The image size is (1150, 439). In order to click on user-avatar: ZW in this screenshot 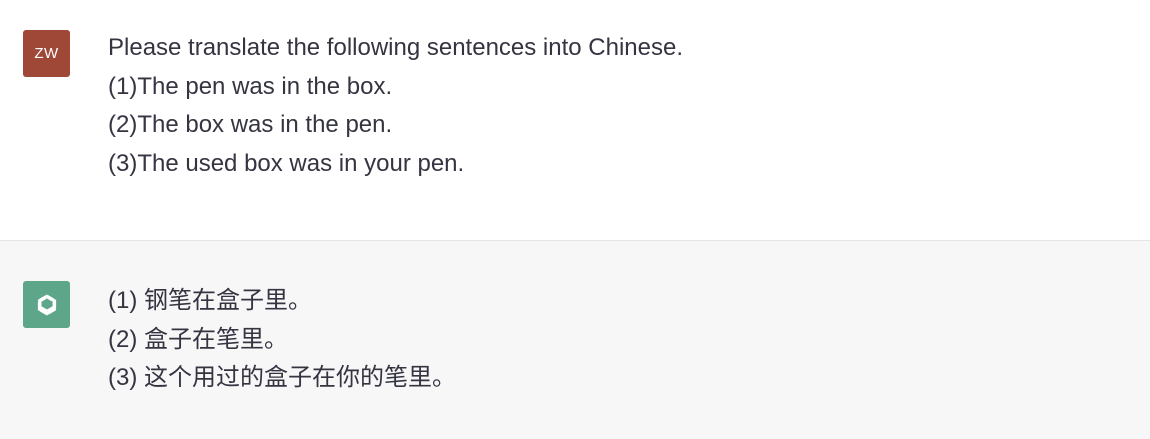, I will do `click(46, 53)`.